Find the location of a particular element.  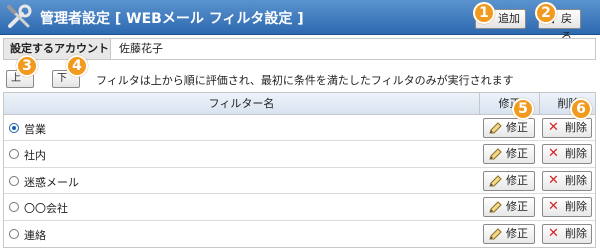

filter-name: 連絡 is located at coordinates (35, 235).